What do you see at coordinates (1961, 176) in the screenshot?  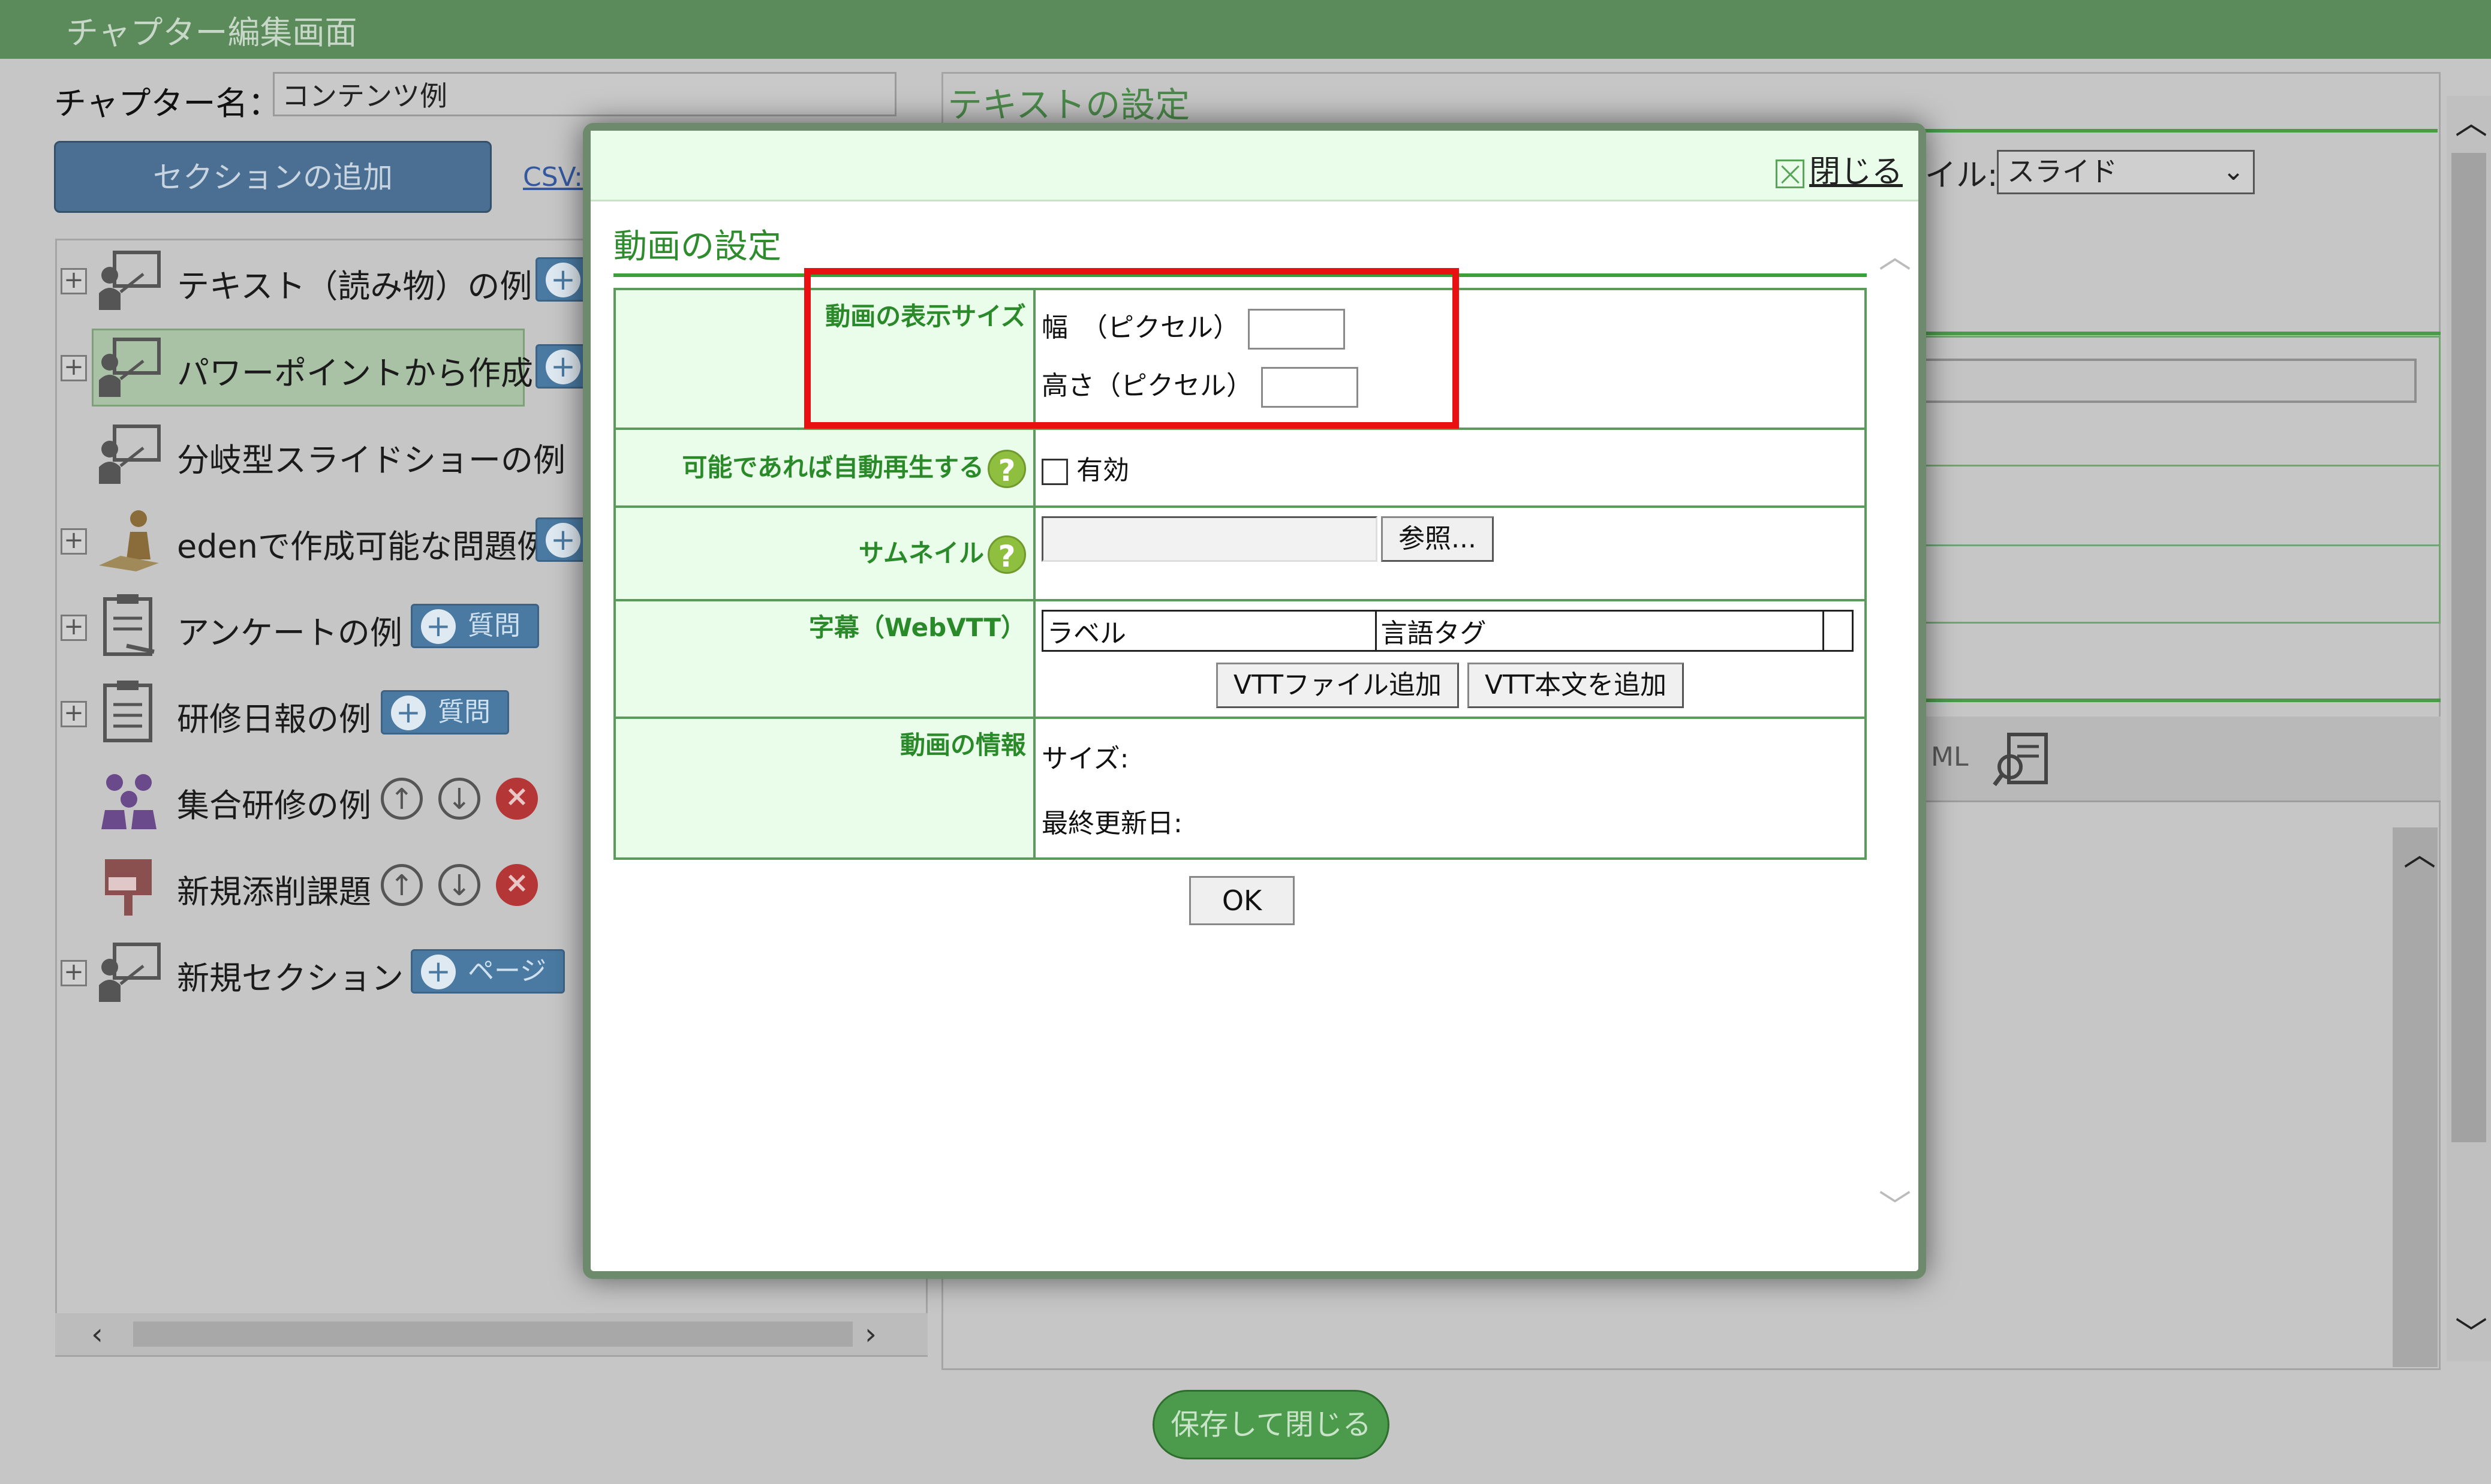 I see `style-label: イル:` at bounding box center [1961, 176].